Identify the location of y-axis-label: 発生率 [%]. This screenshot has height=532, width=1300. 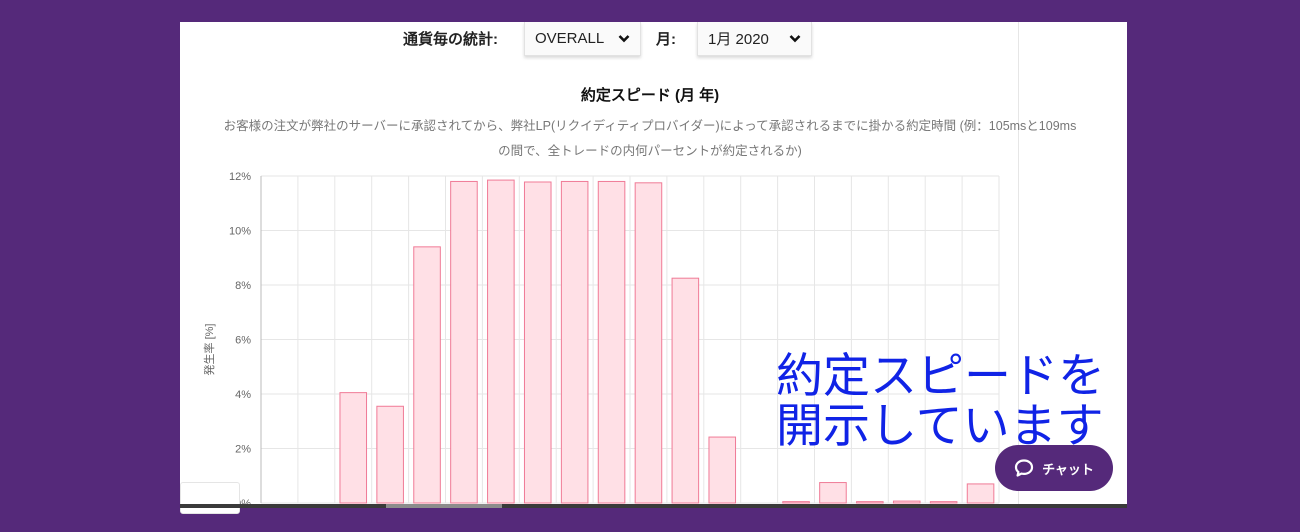
(209, 350).